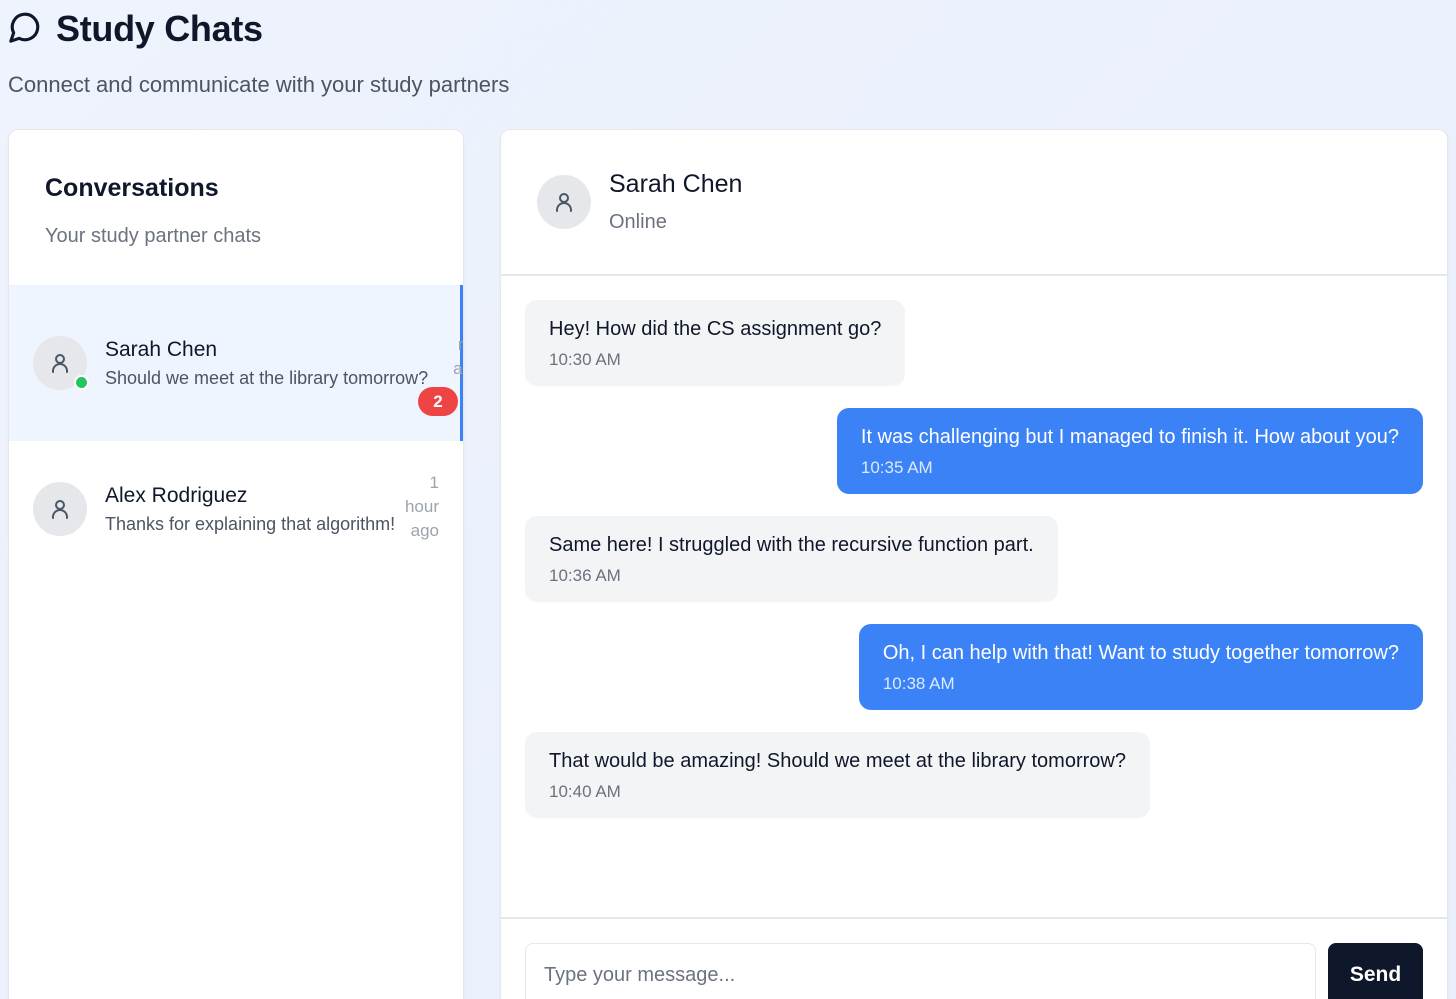  I want to click on send-button: Send, so click(1375, 971).